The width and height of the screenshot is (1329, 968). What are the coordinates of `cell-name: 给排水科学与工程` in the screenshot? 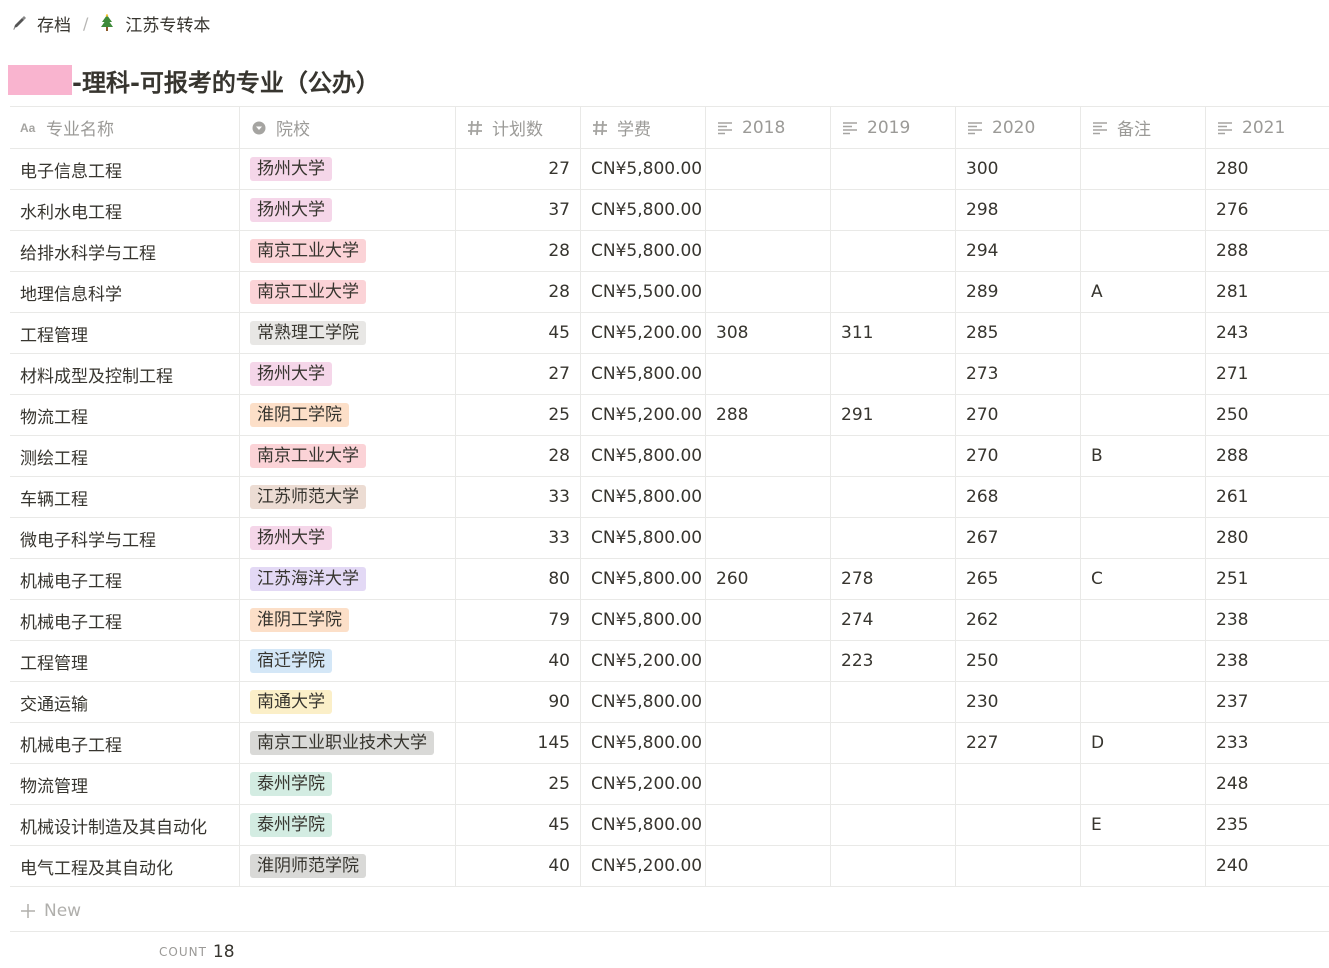 It's located at (125, 251).